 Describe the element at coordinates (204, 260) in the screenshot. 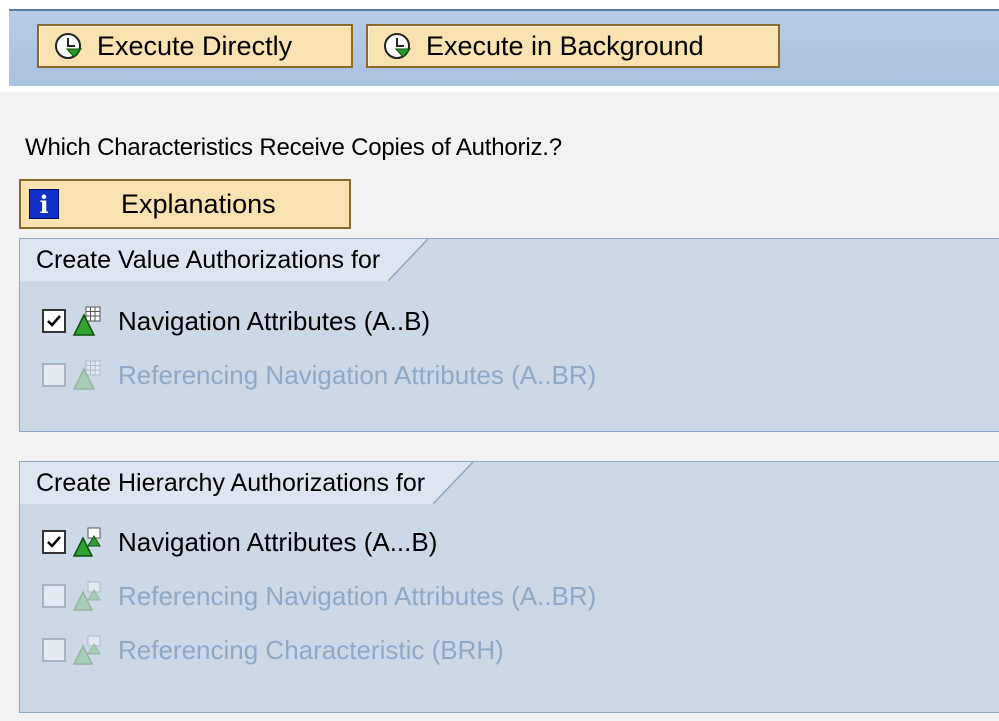

I see `group-title: Create Value Authorizations for` at that location.